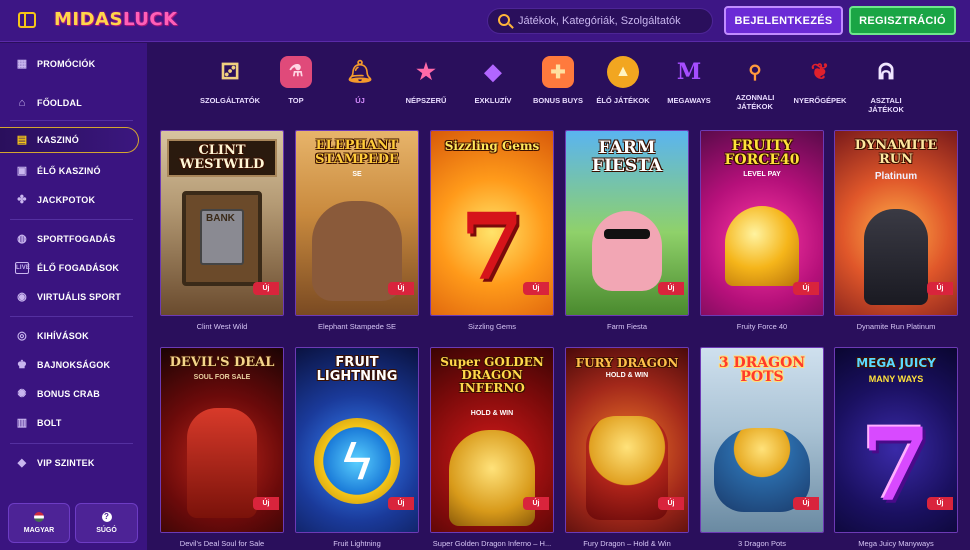 Image resolution: width=970 pixels, height=550 pixels. I want to click on game-card-devils-deal: DEVIL'S DEAL SOUL FOR SALE Új, so click(222, 440).